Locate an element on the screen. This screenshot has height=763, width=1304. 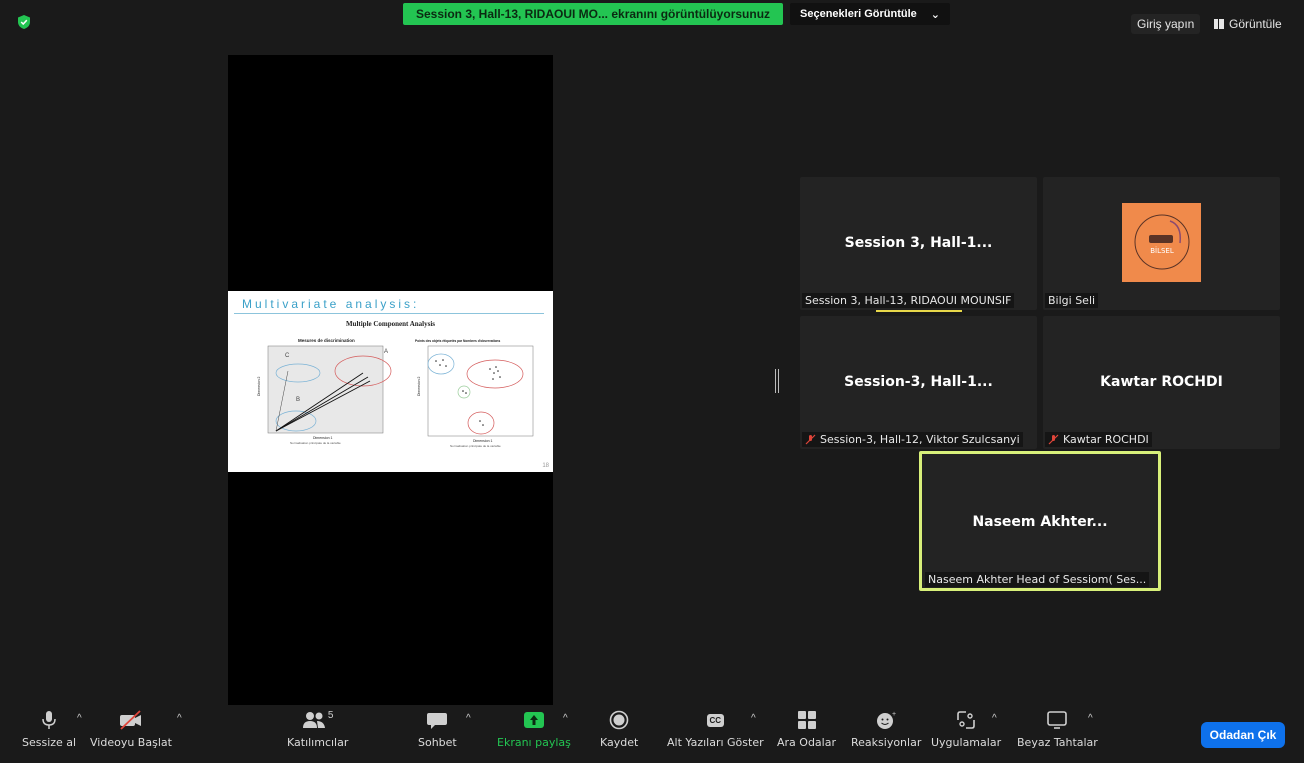
label-b: B is located at coordinates (298, 400).